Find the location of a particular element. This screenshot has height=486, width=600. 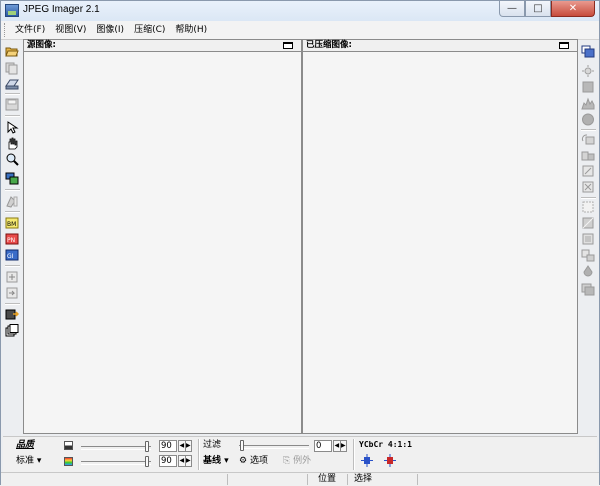

source-pane-title: 源图像: is located at coordinates (41, 45).